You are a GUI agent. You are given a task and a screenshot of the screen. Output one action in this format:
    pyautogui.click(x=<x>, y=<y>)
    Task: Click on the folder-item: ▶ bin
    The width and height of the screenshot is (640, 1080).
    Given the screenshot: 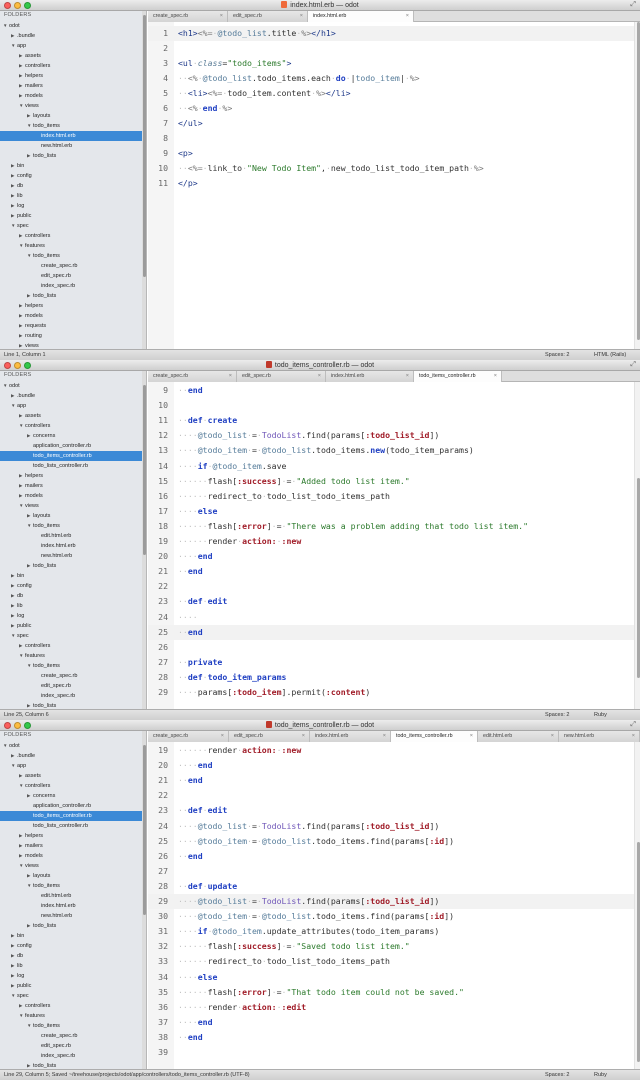 What is the action you would take?
    pyautogui.click(x=71, y=576)
    